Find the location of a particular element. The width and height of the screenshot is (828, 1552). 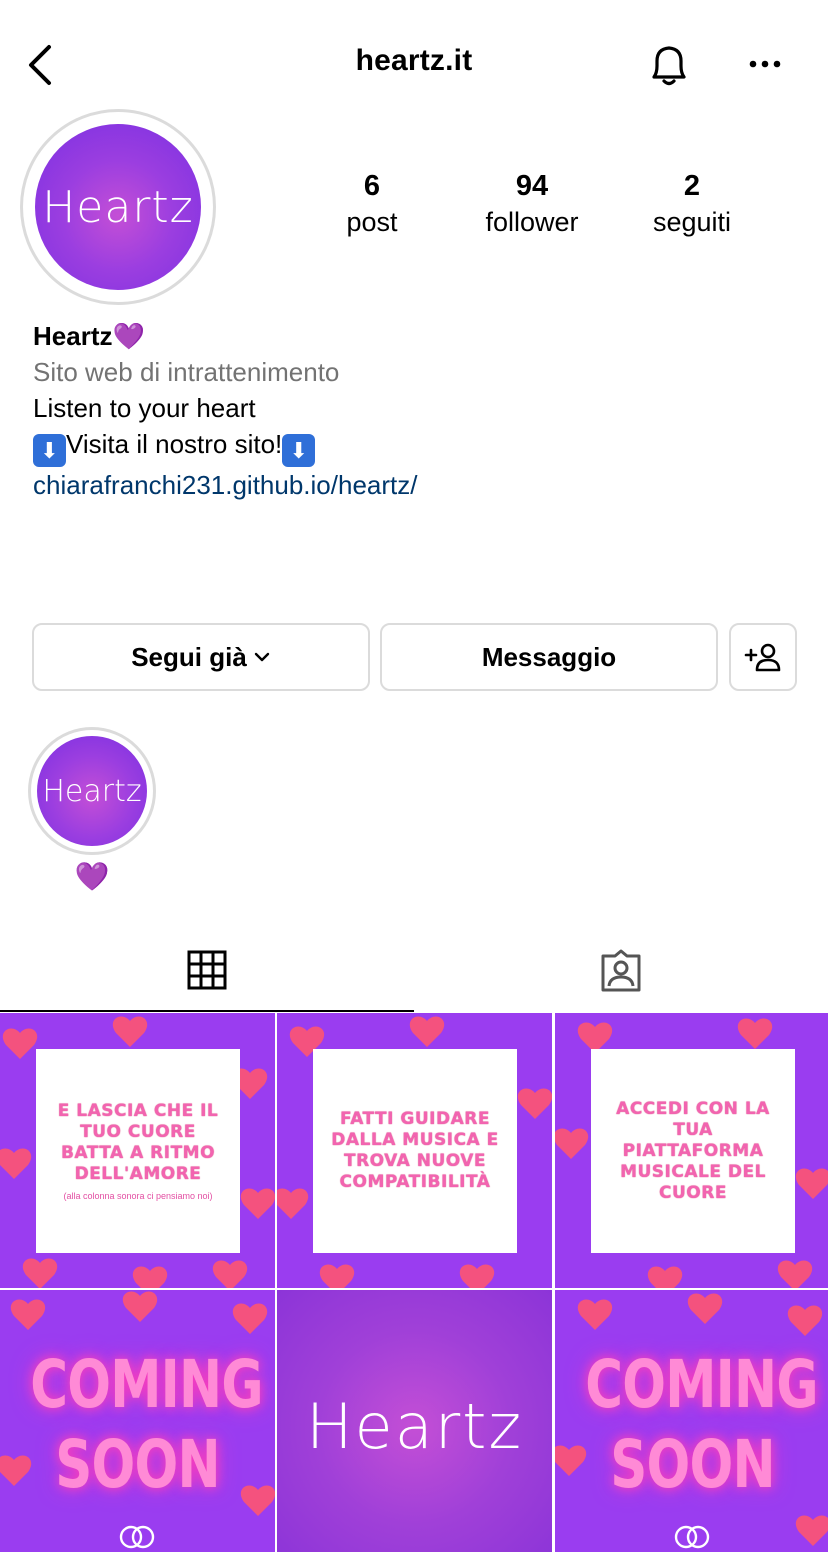

story-highlight: Heartz is located at coordinates (92, 791).